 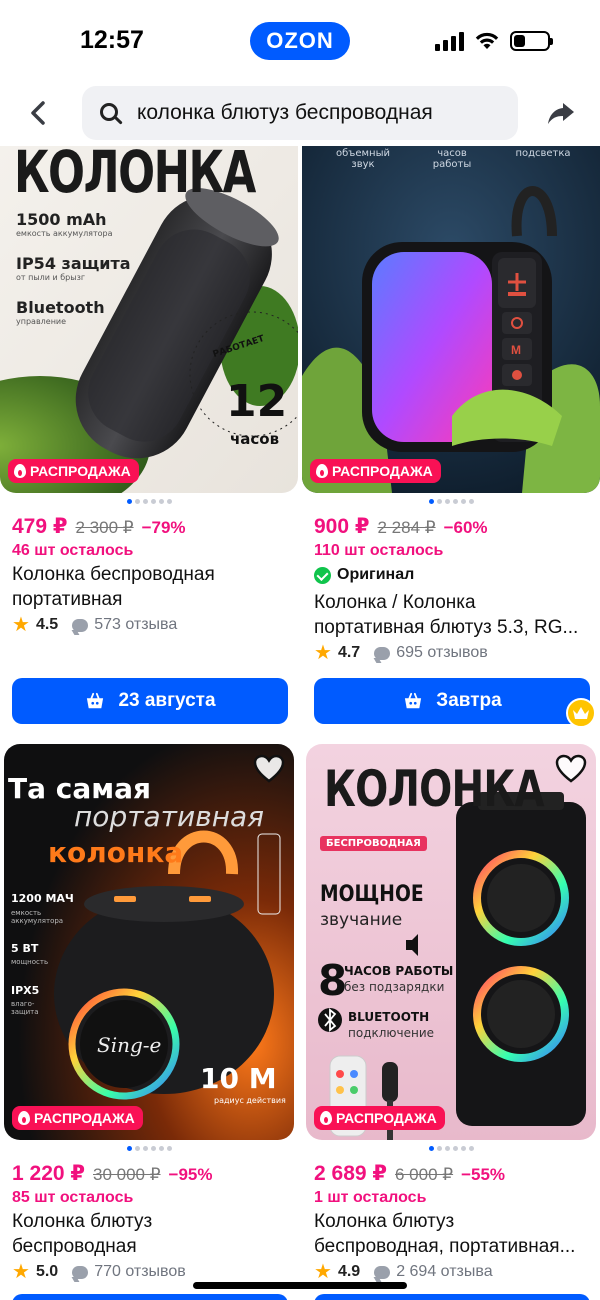 I want to click on ozon-app-badge: OZON, so click(x=300, y=41).